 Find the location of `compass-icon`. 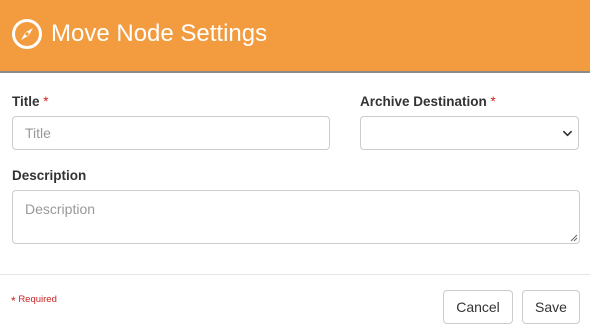

compass-icon is located at coordinates (27, 34).